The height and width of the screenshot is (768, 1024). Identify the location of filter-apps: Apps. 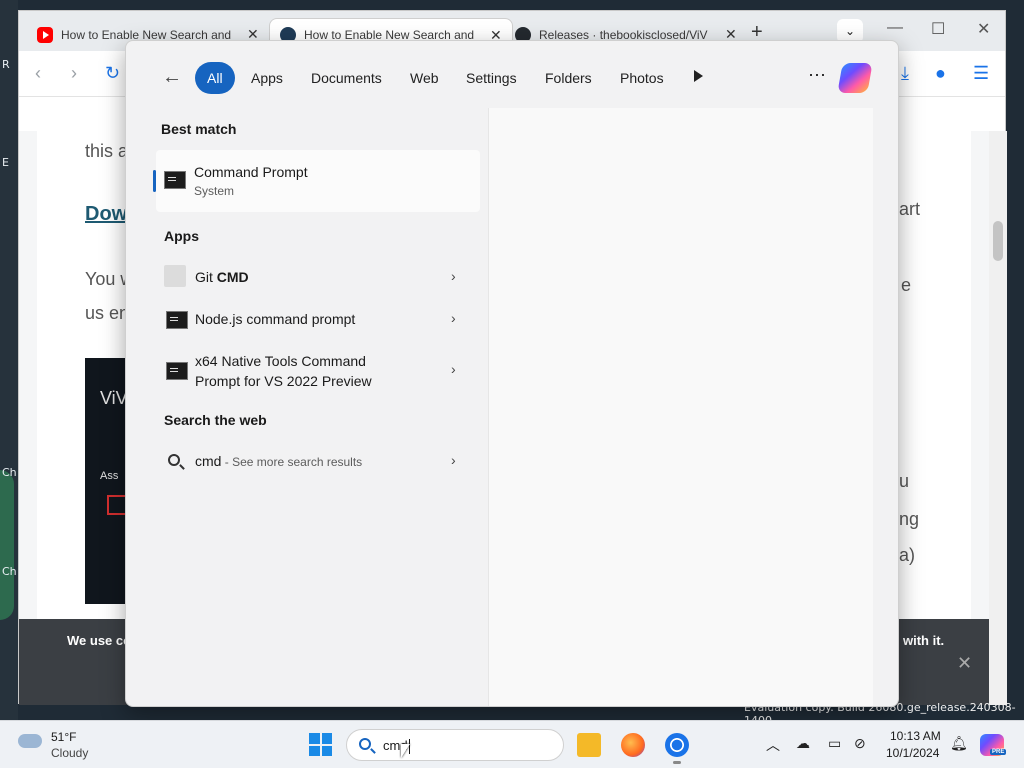
(267, 78).